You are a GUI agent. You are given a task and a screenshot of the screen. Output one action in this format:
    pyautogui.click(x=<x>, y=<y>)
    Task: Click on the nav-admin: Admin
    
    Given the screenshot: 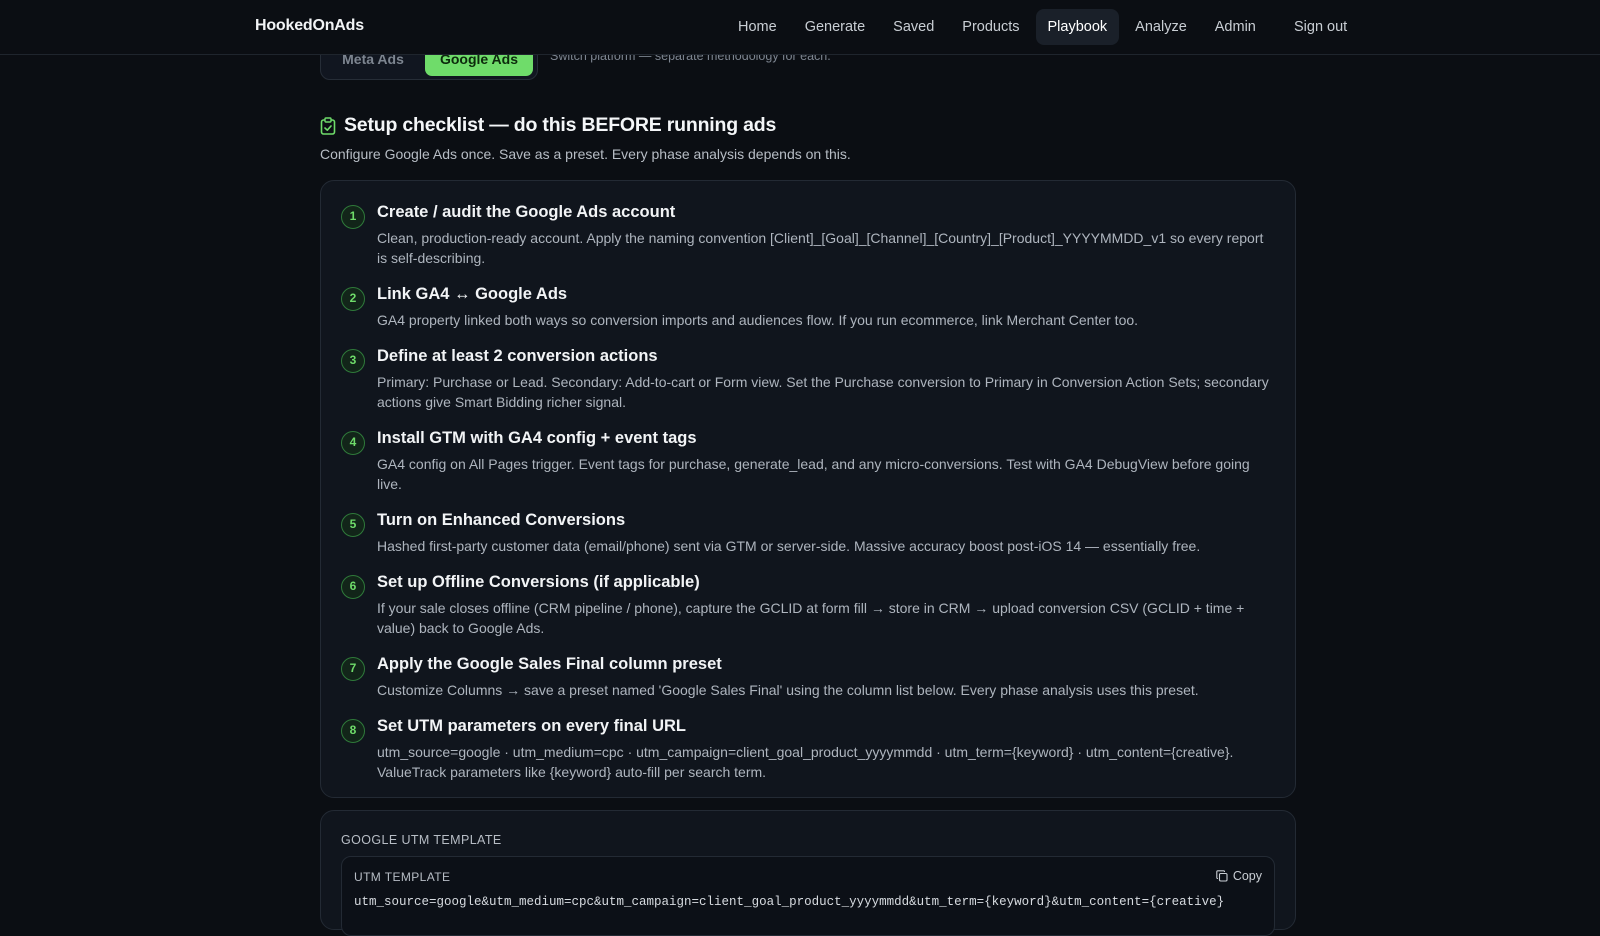 What is the action you would take?
    pyautogui.click(x=1235, y=27)
    